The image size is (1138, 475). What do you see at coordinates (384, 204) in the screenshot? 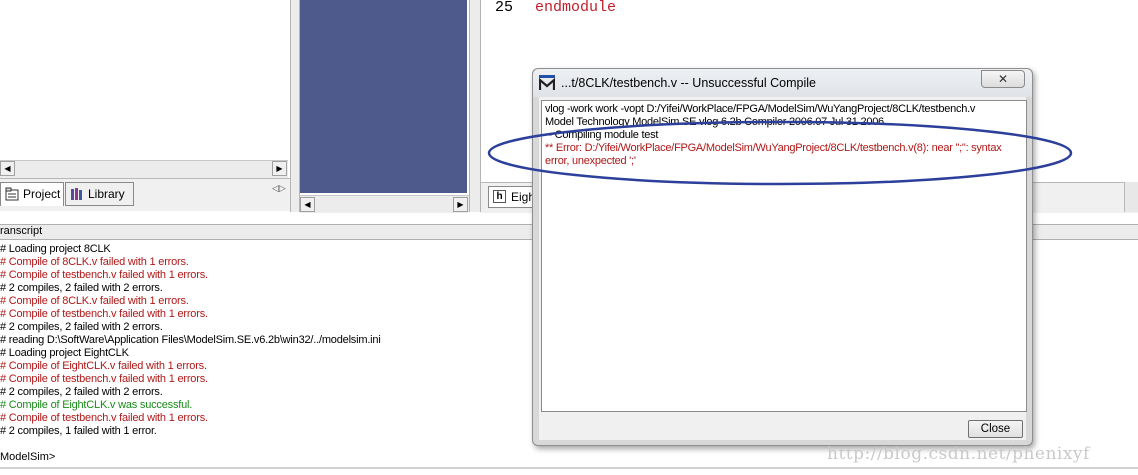
I see `middle-horizontal-scrollbar: ◀ ▶` at bounding box center [384, 204].